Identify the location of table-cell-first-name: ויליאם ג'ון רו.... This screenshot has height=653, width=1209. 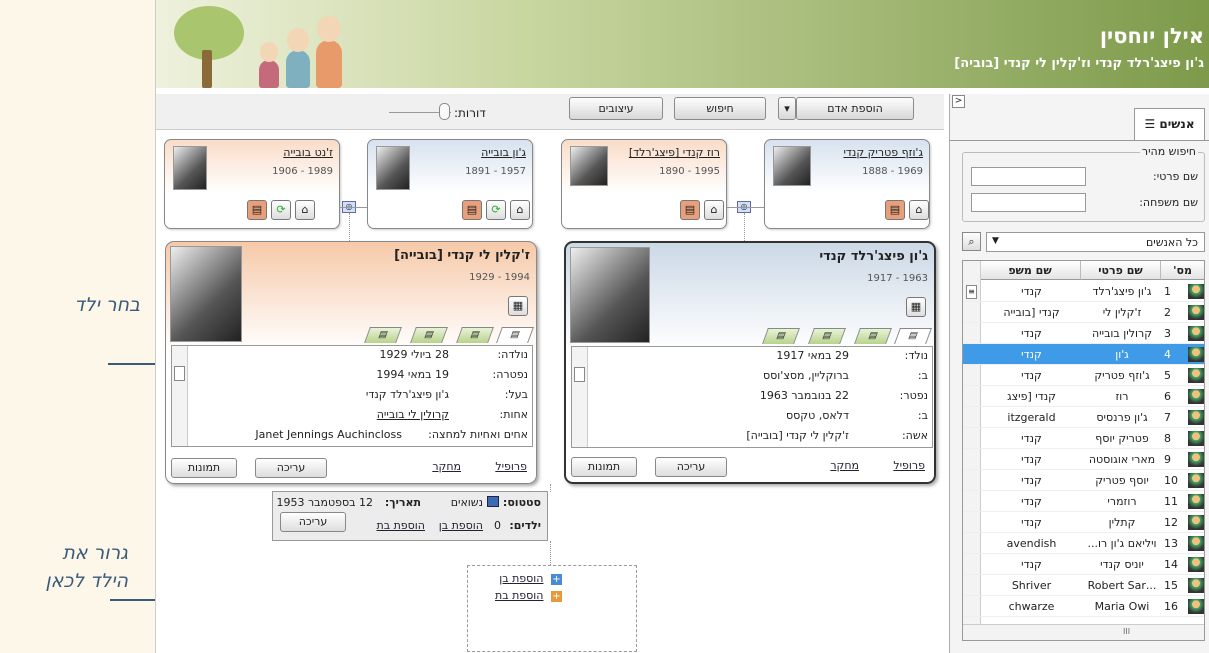
(1122, 543).